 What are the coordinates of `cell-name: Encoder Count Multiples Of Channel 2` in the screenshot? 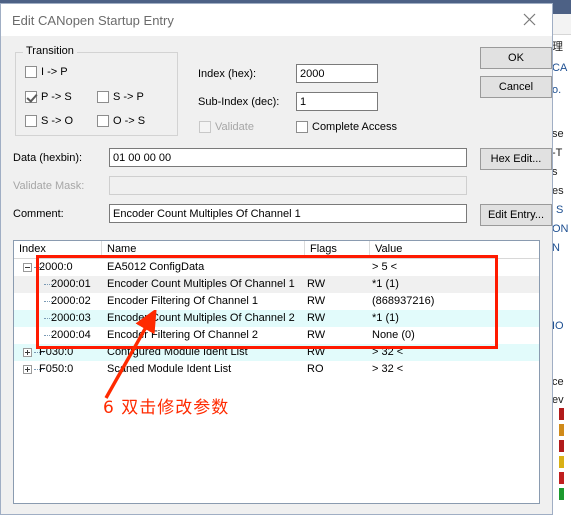 It's located at (201, 318).